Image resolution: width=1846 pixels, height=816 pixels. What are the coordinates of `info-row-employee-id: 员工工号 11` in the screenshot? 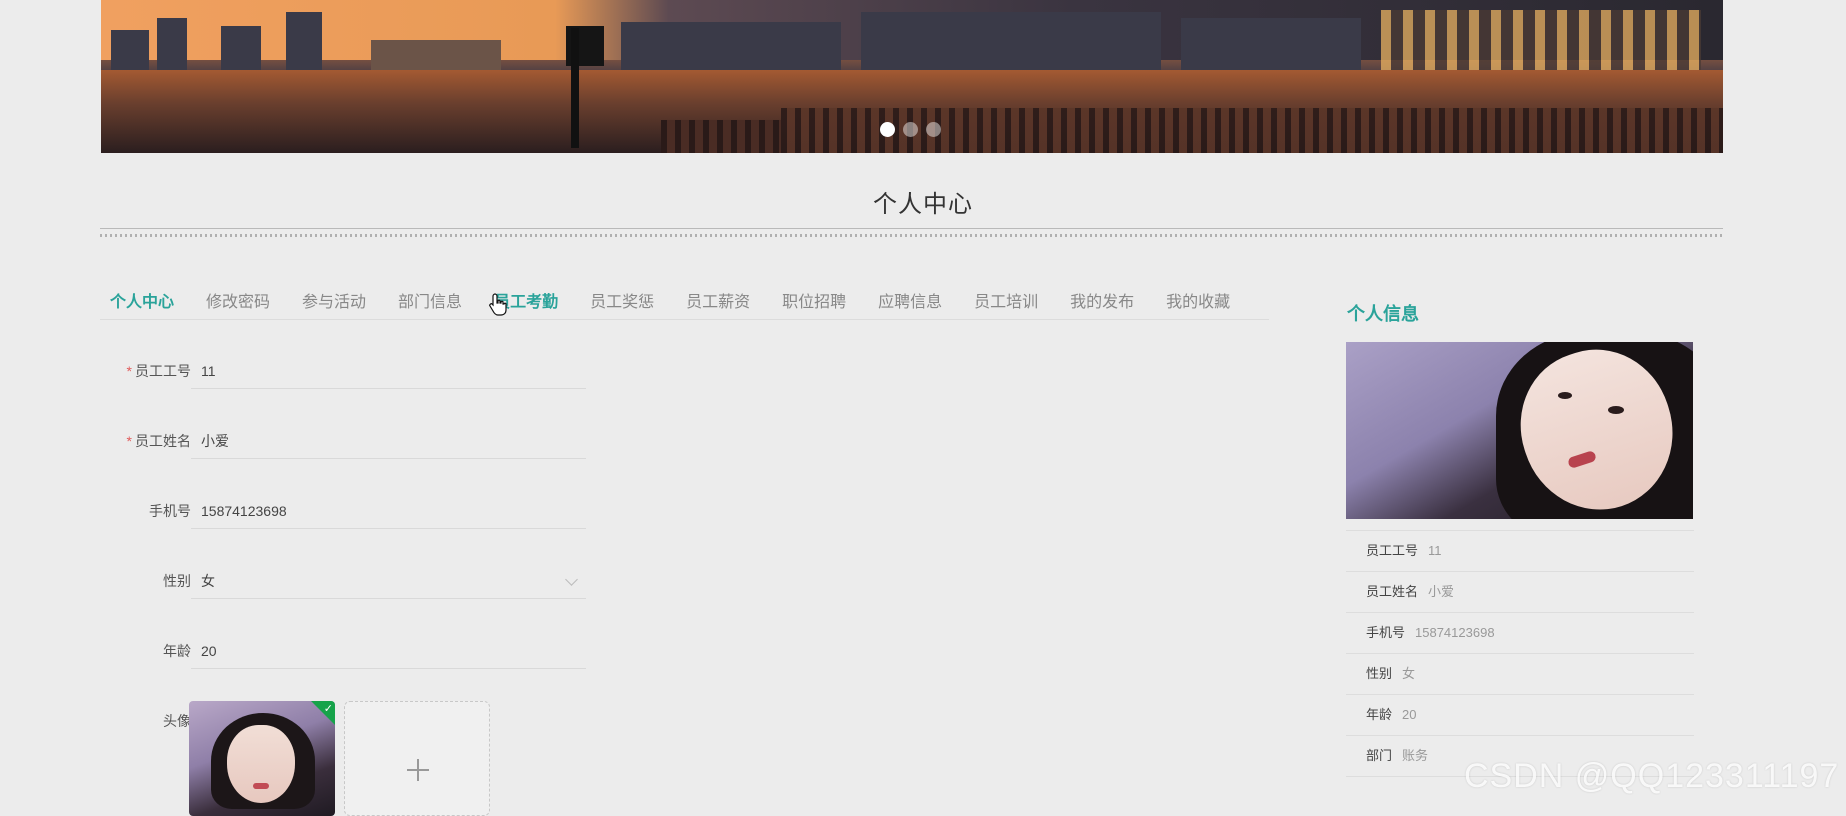 It's located at (1520, 551).